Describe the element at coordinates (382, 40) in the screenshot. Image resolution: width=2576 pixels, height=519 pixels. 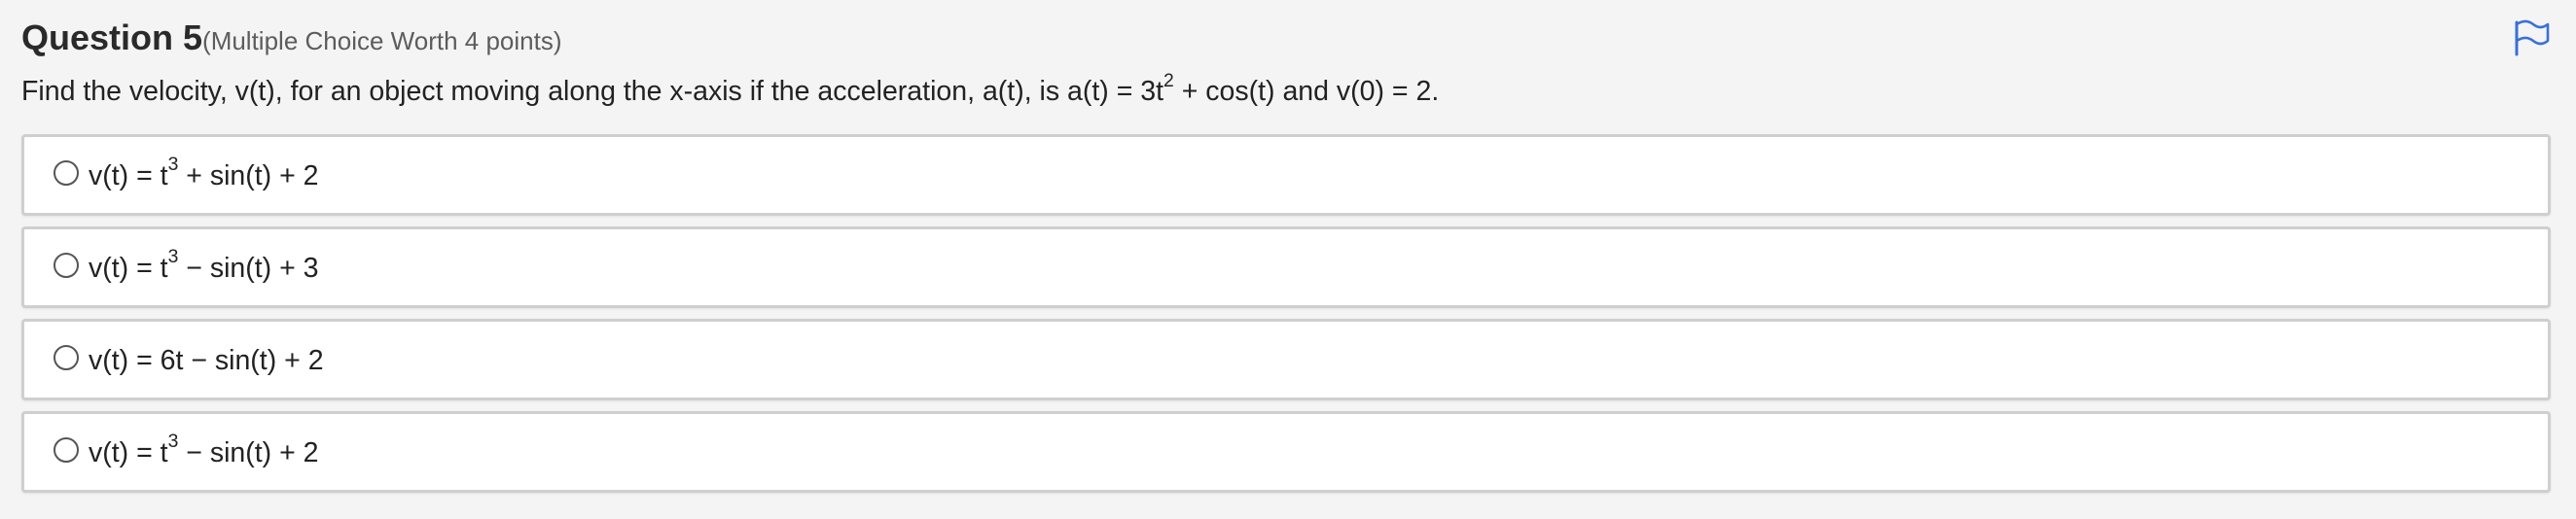
I see `question-meta: (Multiple Choice Worth 4 points)` at that location.